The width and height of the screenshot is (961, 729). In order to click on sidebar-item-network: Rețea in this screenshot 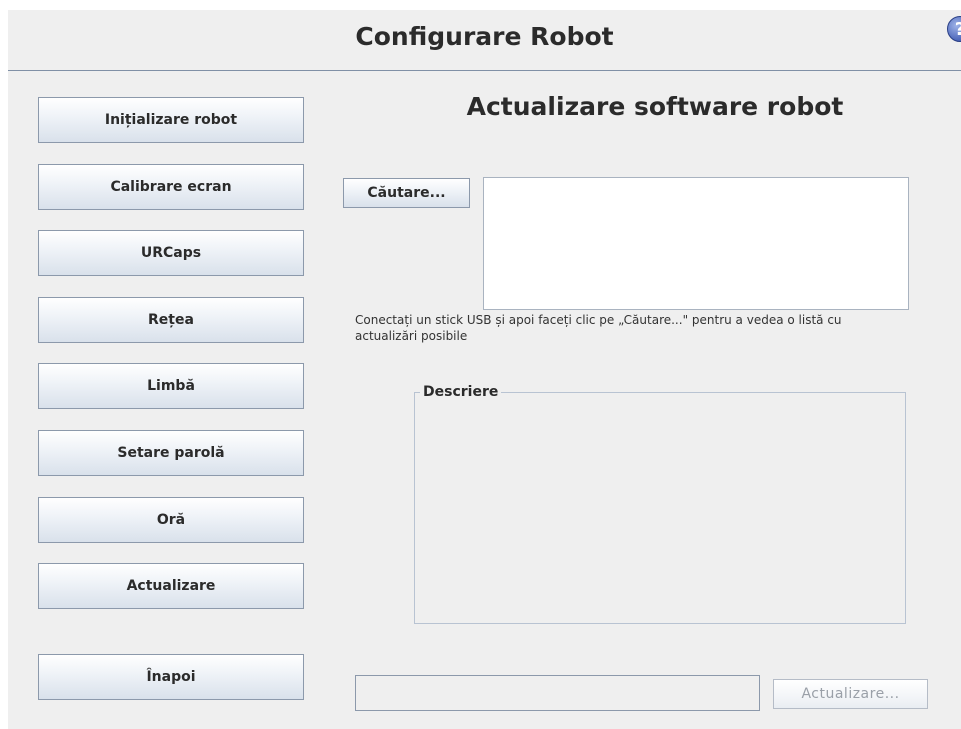, I will do `click(171, 320)`.